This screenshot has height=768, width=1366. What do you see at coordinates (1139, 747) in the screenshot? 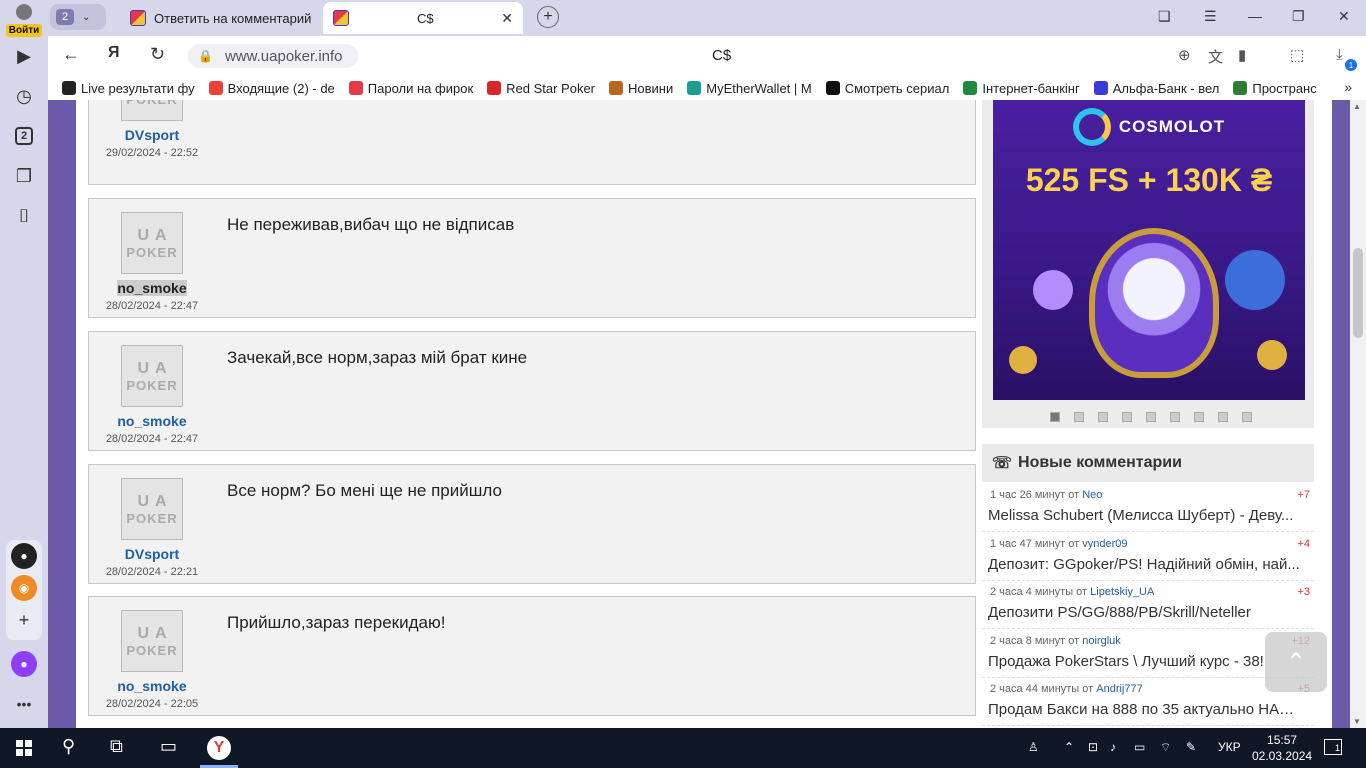
I see `battery-icon: ▭` at bounding box center [1139, 747].